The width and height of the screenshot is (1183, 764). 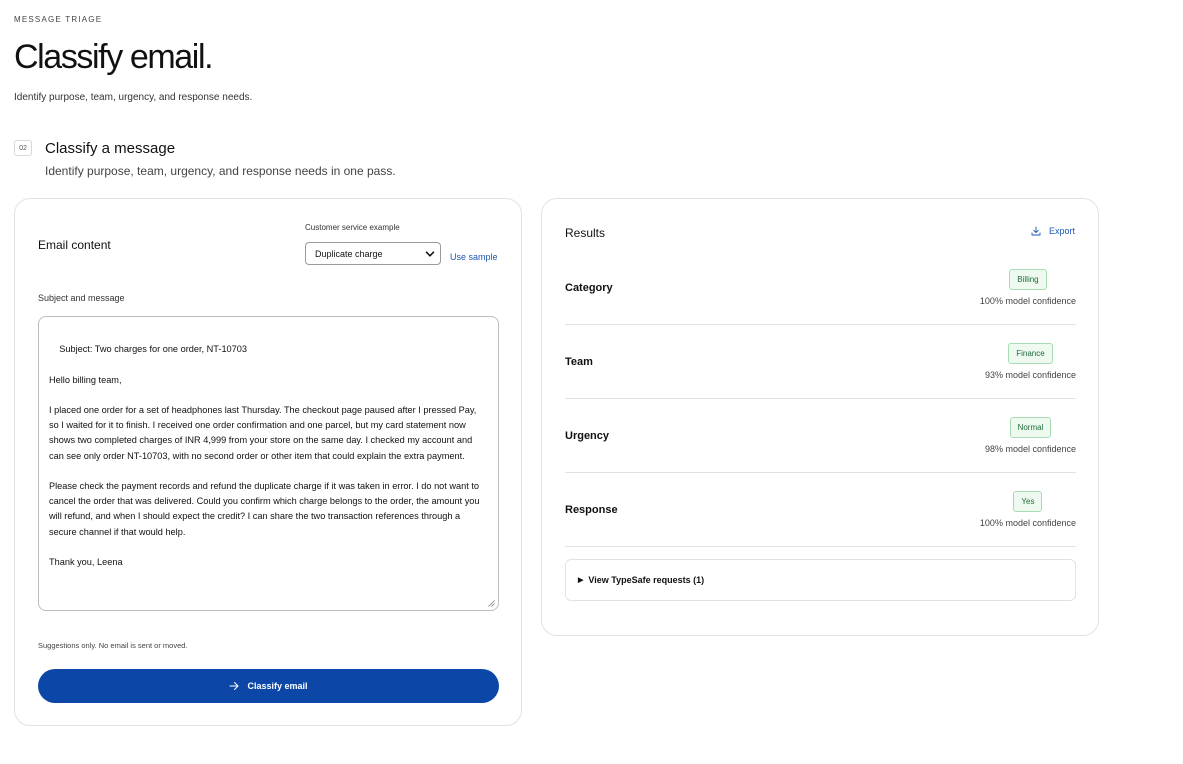 I want to click on export-button: Export, so click(x=1053, y=231).